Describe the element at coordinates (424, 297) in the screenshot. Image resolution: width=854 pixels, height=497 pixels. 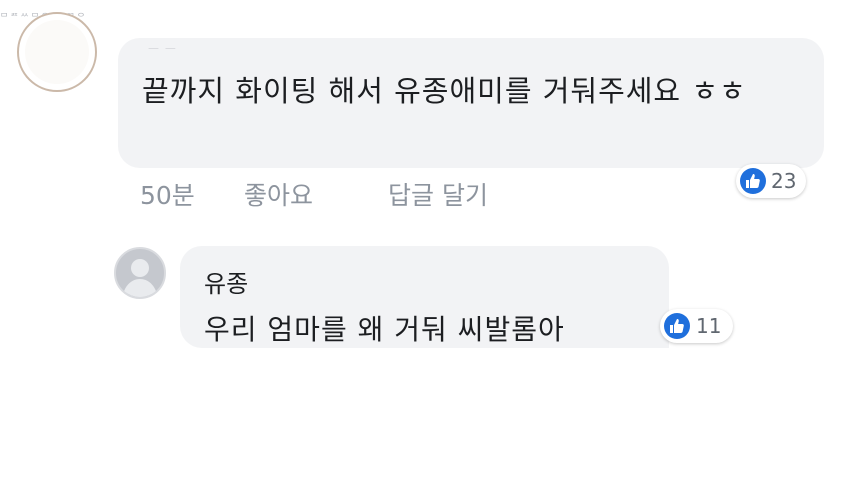
I see `reply-bubble: 유종 우리 엄마를 왜 거둬 씨발롬아` at that location.